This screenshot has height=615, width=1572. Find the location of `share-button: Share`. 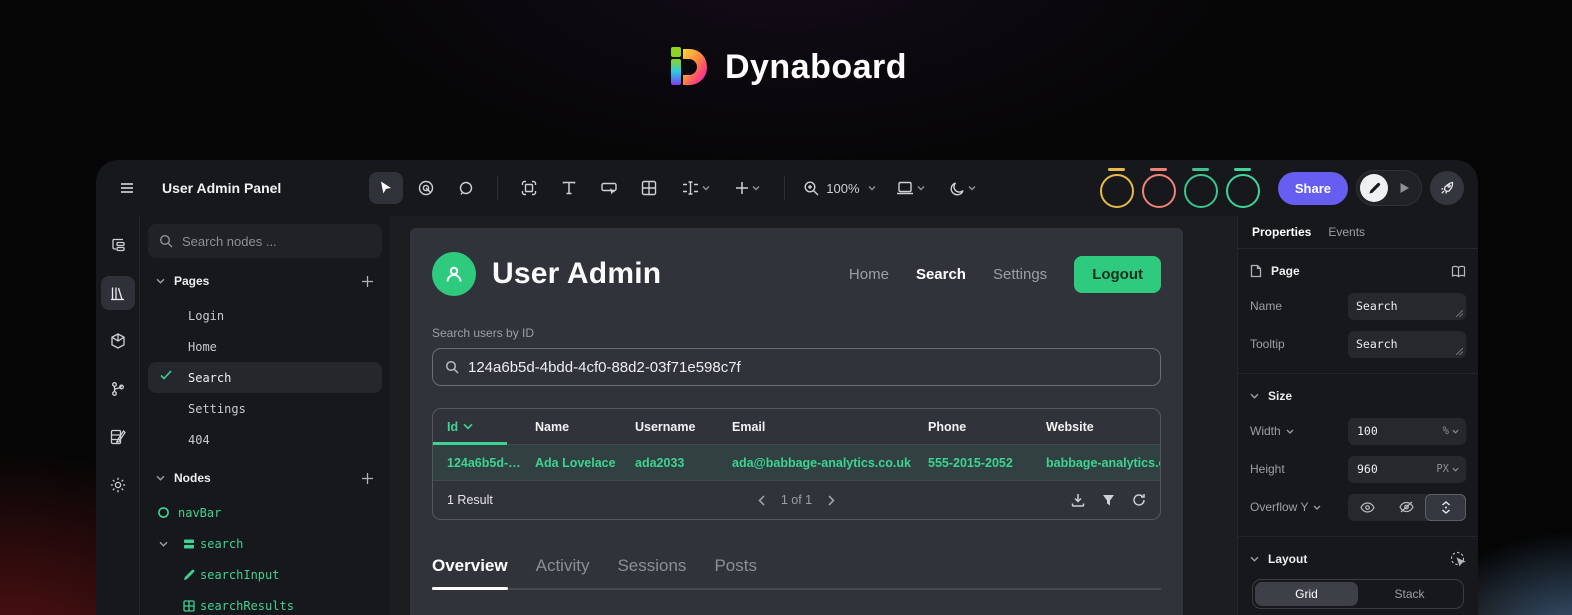

share-button: Share is located at coordinates (1312, 188).